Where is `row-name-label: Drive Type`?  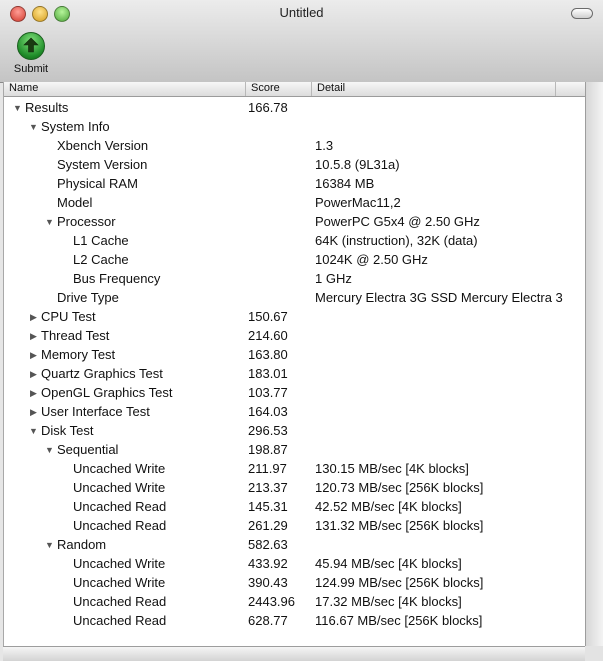 row-name-label: Drive Type is located at coordinates (88, 297).